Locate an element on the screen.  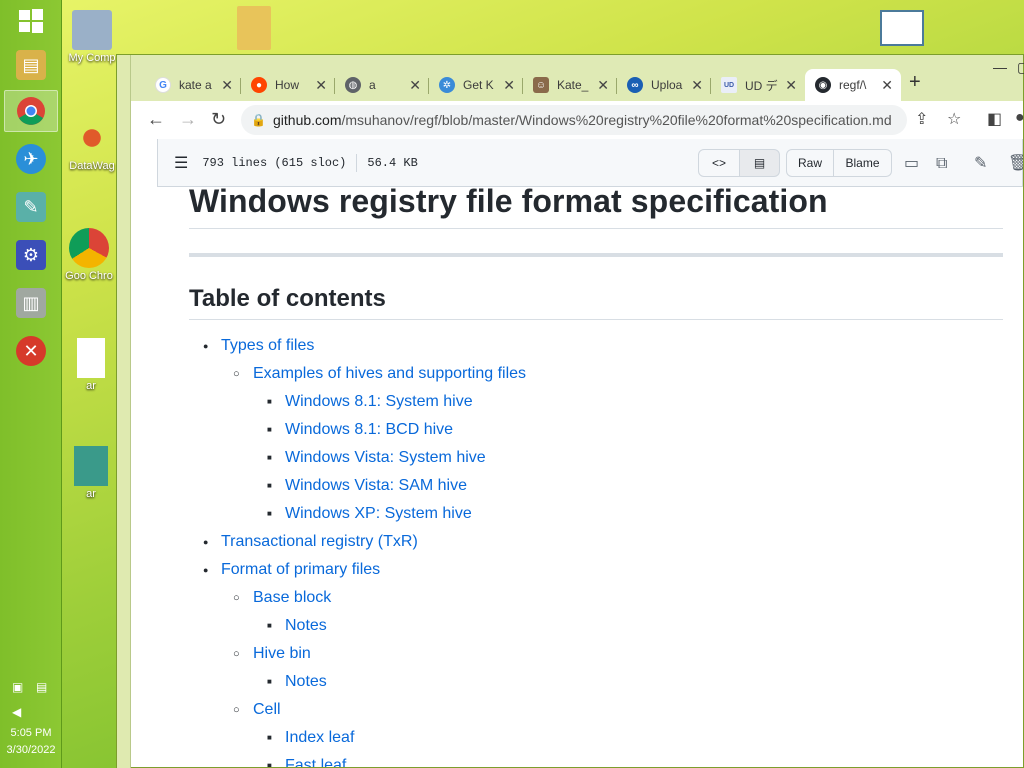
archive-icon: ▥ is located at coordinates (31, 303).